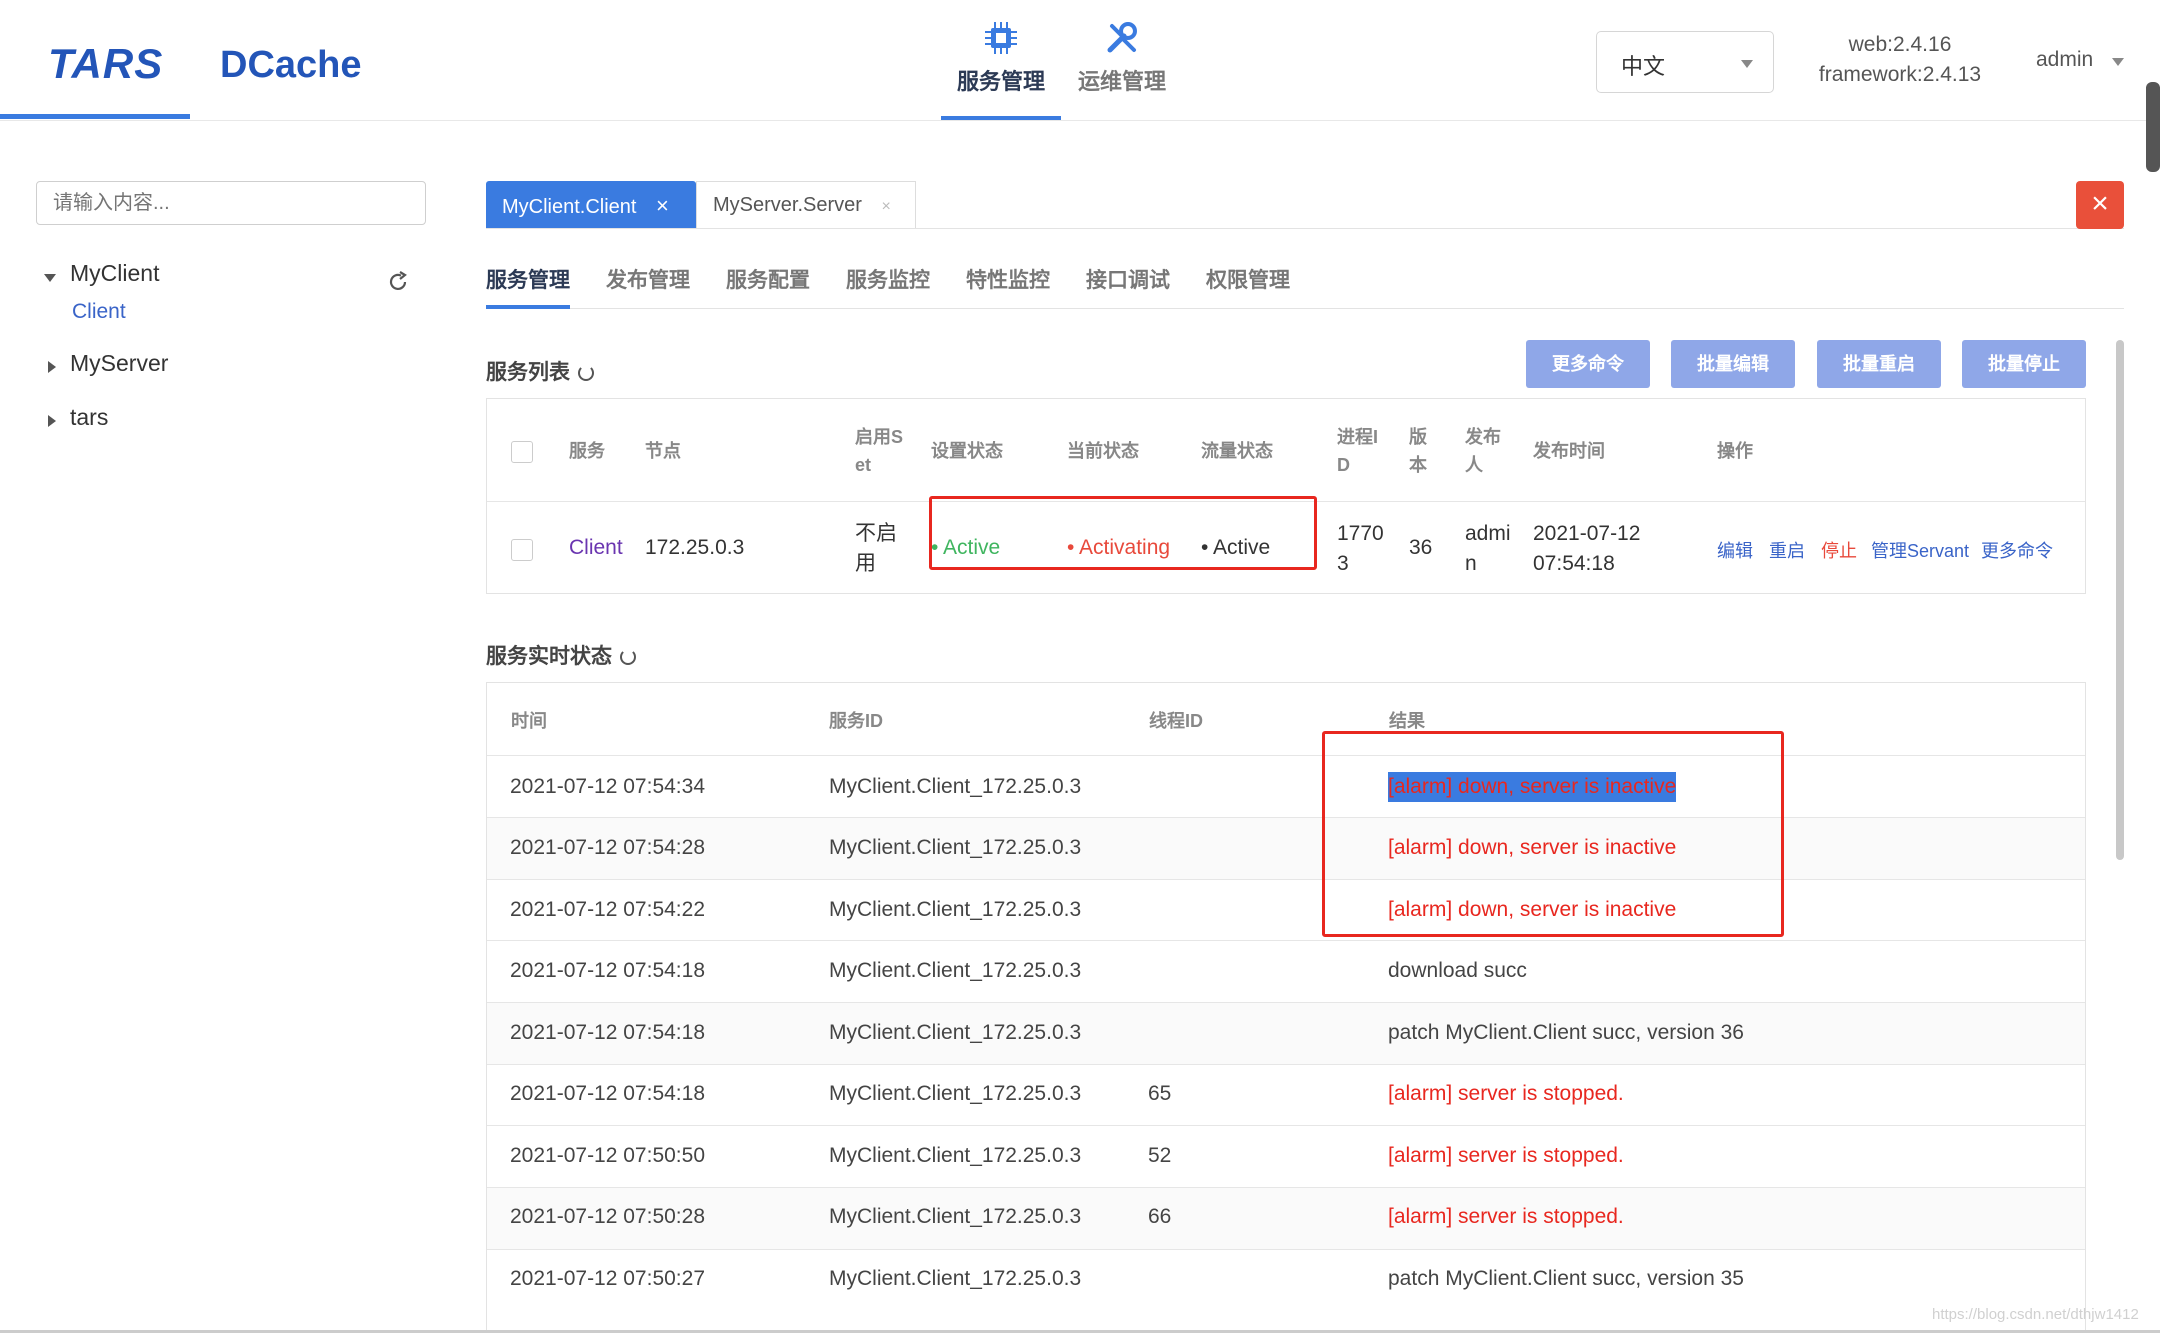 The image size is (2160, 1333). What do you see at coordinates (1001, 70) in the screenshot?
I see `nav-service-management: 服务管理` at bounding box center [1001, 70].